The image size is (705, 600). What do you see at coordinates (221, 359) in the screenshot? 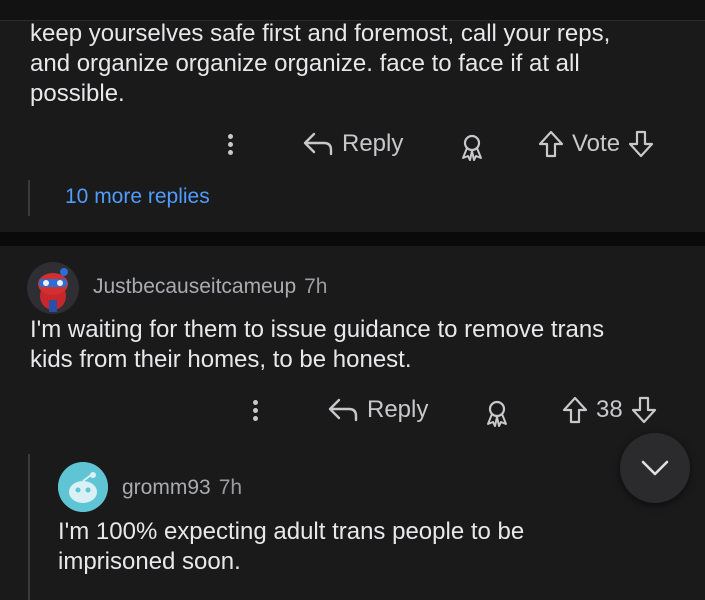
I see `comment-line: kids from their homes, to be honest.` at bounding box center [221, 359].